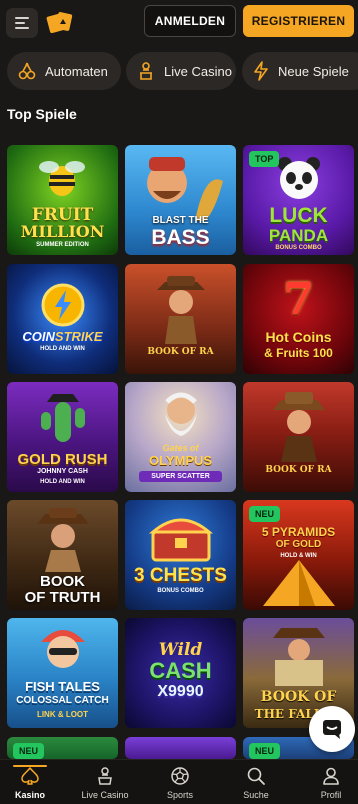  I want to click on category-label: Neue Spiele, so click(313, 71).